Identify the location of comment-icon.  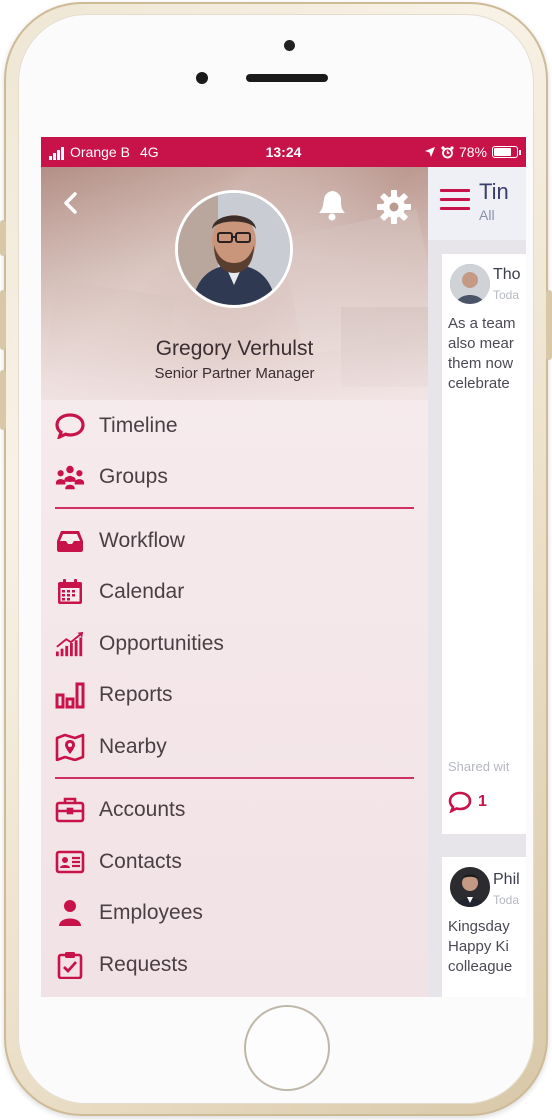
(460, 802).